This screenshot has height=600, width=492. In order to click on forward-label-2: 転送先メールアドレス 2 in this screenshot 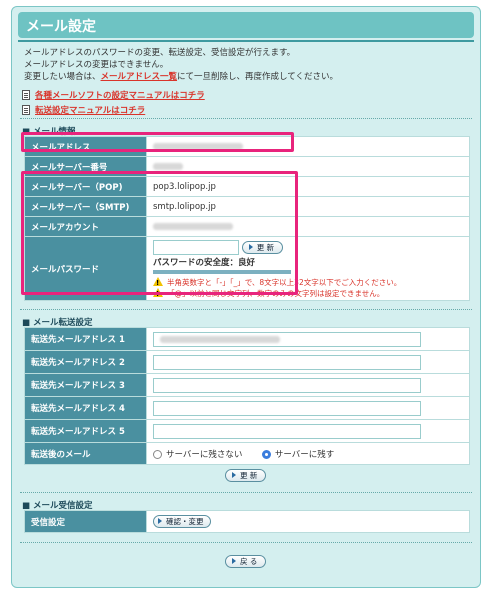, I will do `click(85, 362)`.